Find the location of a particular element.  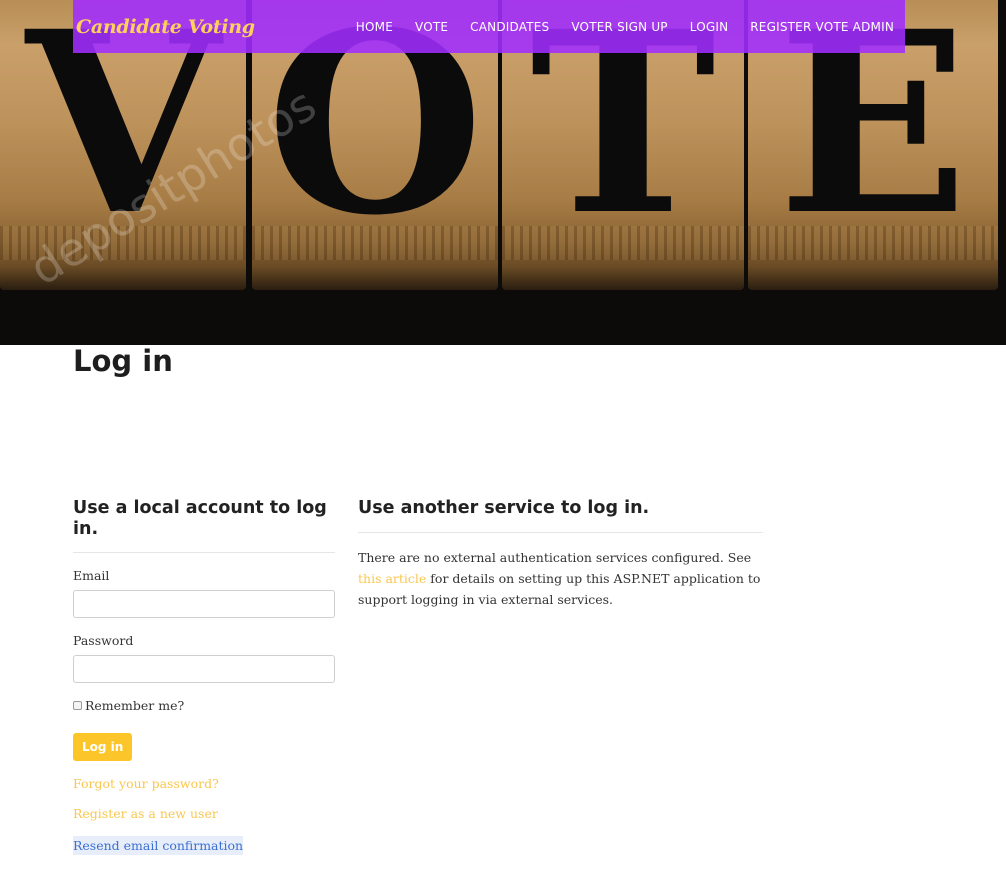

remember-me-label: Remember me? is located at coordinates (134, 705).